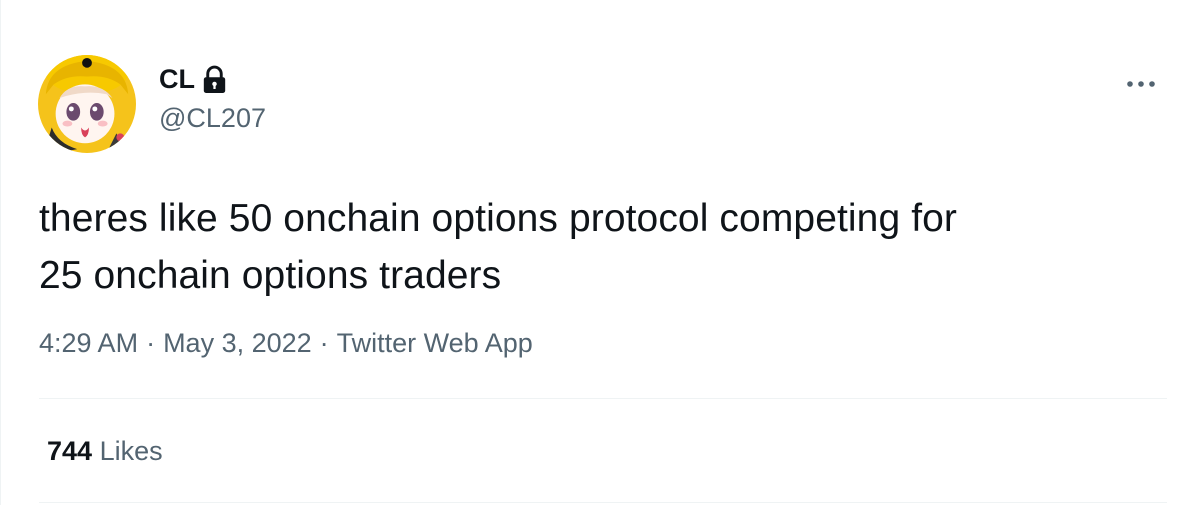 The image size is (1200, 505). I want to click on anime-character-avatar-icon, so click(87, 104).